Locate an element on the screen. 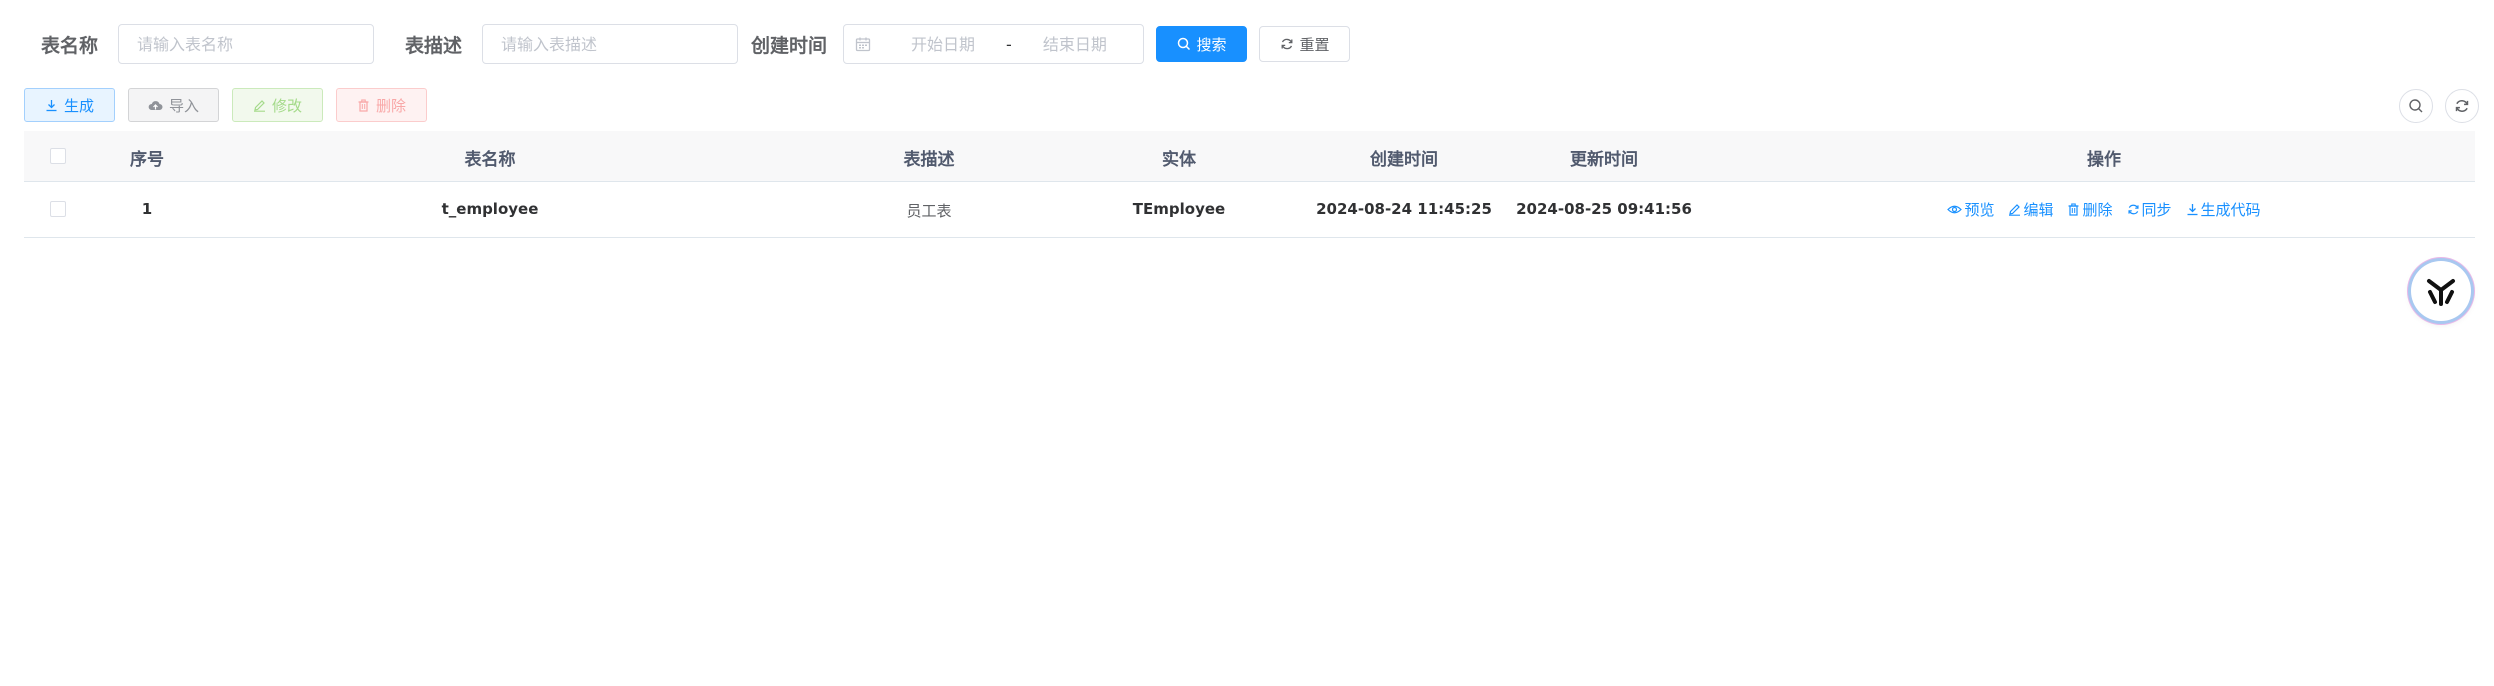 This screenshot has height=686, width=2494. header-create-time: 创建时间 is located at coordinates (1404, 160).